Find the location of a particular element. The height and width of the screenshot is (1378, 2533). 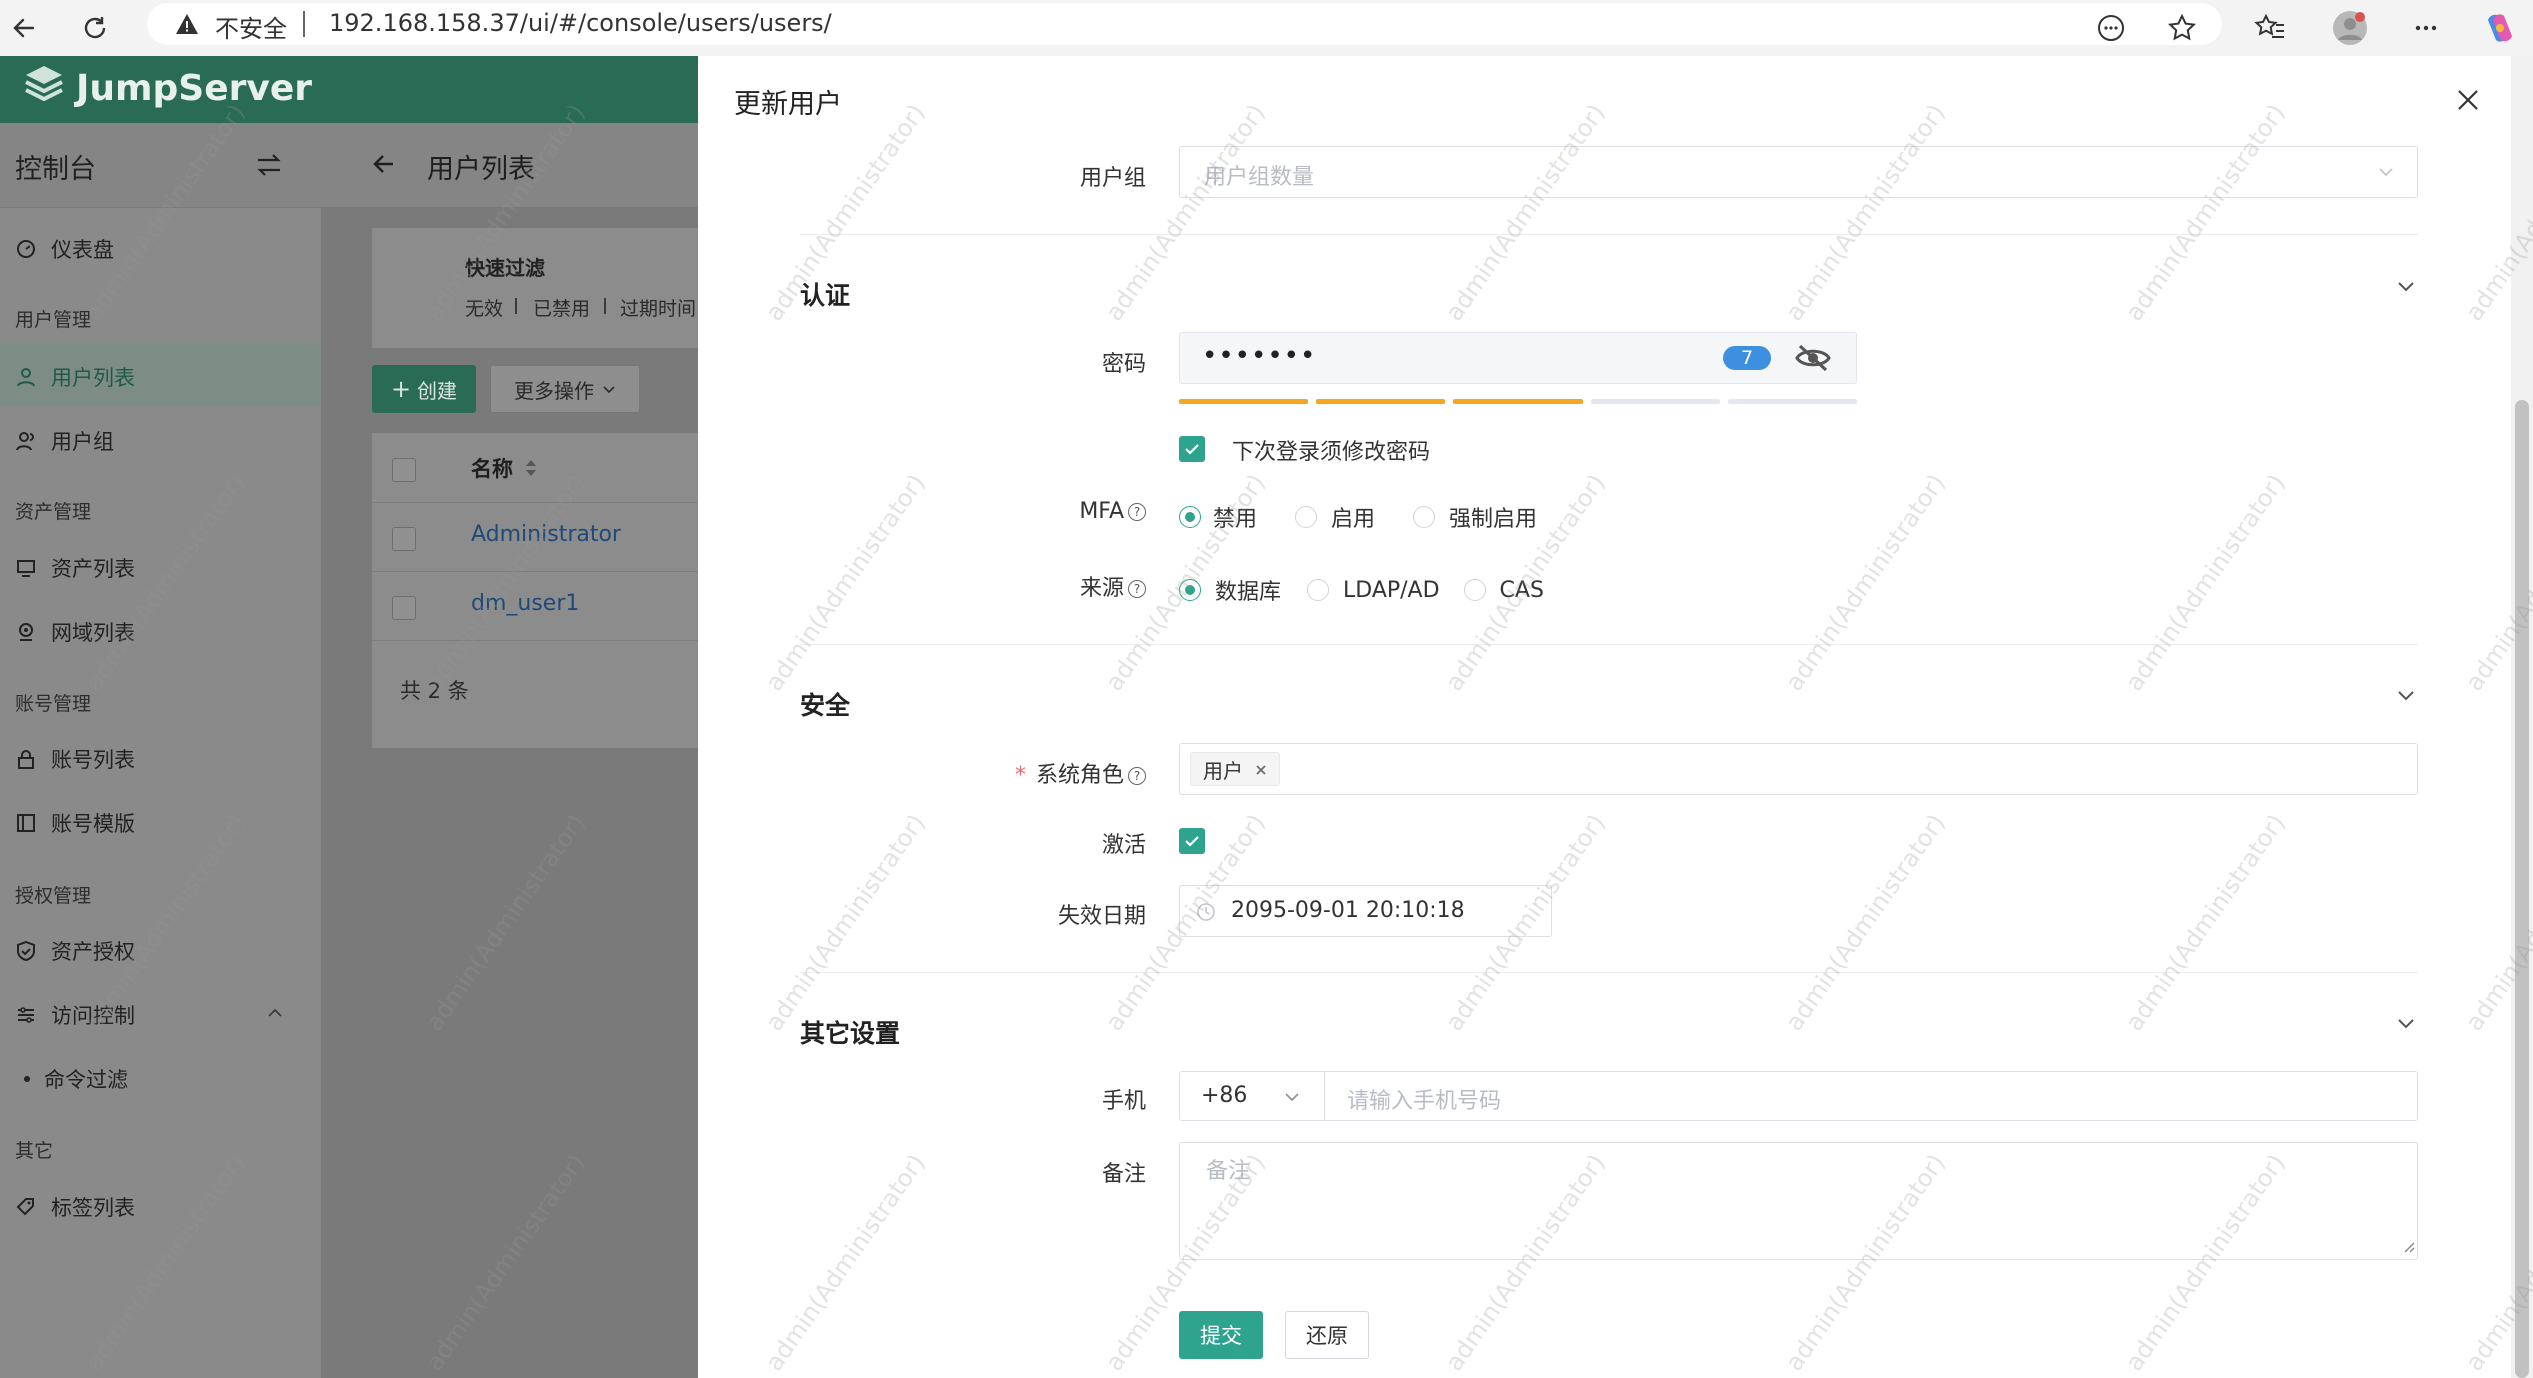

filter-disabled: 已禁用 is located at coordinates (561, 307).